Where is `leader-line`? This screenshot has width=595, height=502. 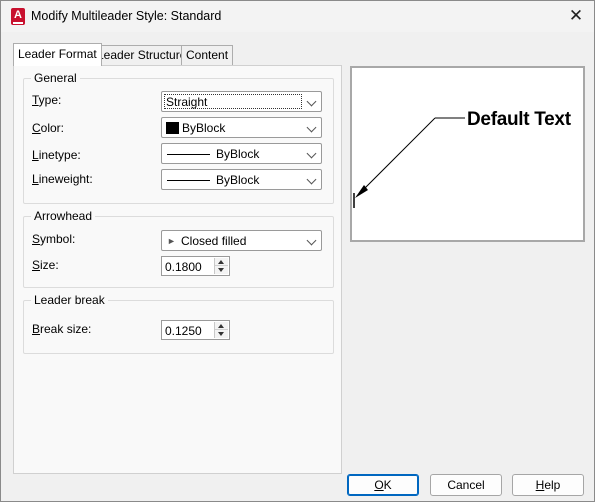 leader-line is located at coordinates (396, 157).